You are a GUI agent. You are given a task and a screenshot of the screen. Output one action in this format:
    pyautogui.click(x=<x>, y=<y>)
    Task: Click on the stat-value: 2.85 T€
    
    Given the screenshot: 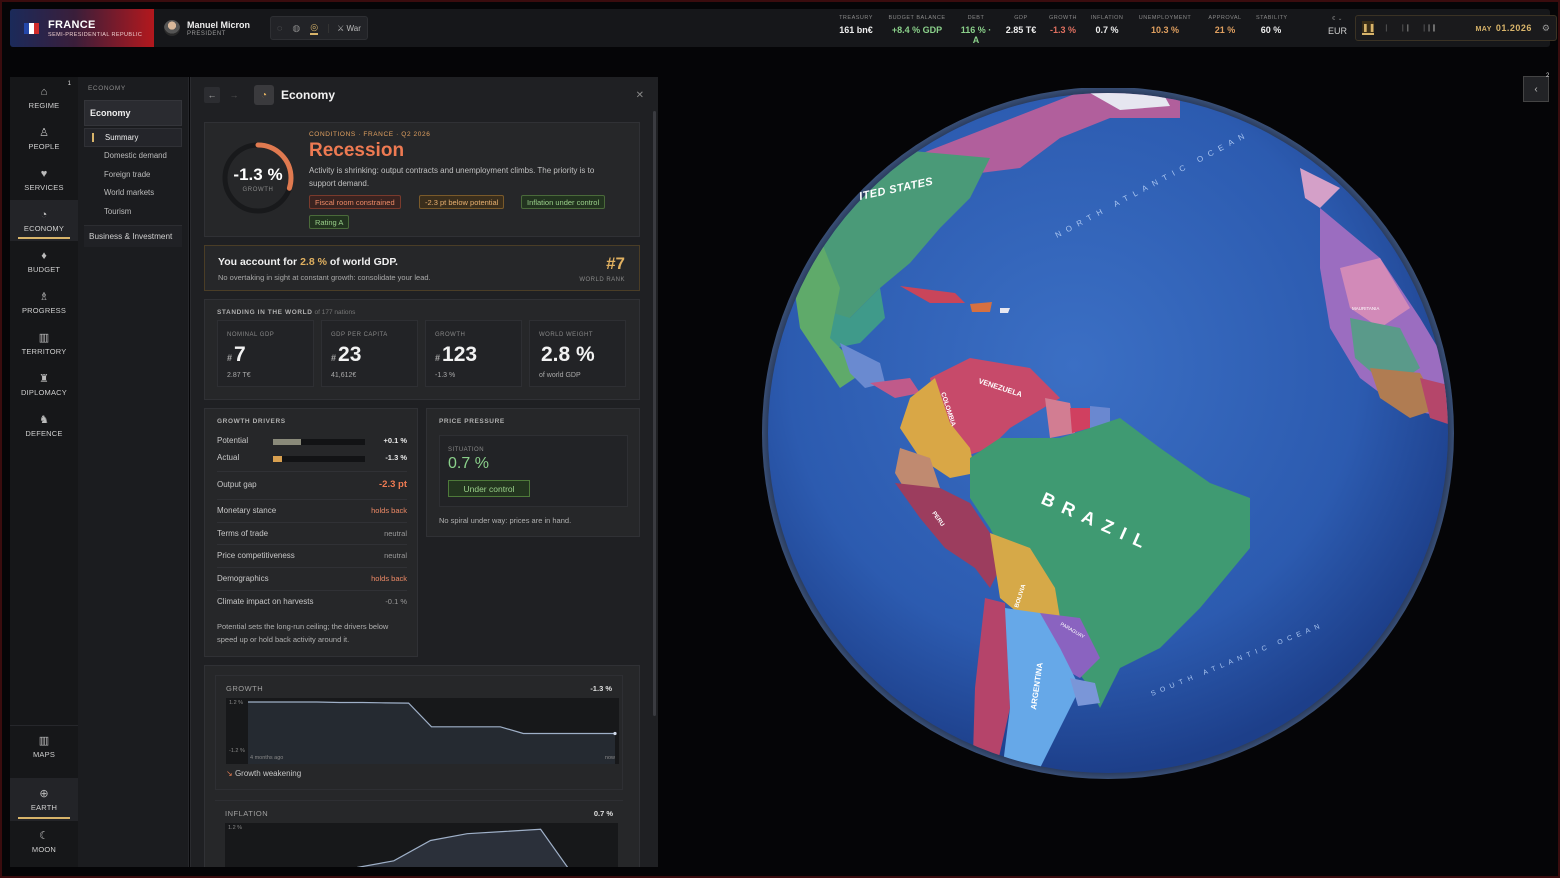 What is the action you would take?
    pyautogui.click(x=1021, y=30)
    